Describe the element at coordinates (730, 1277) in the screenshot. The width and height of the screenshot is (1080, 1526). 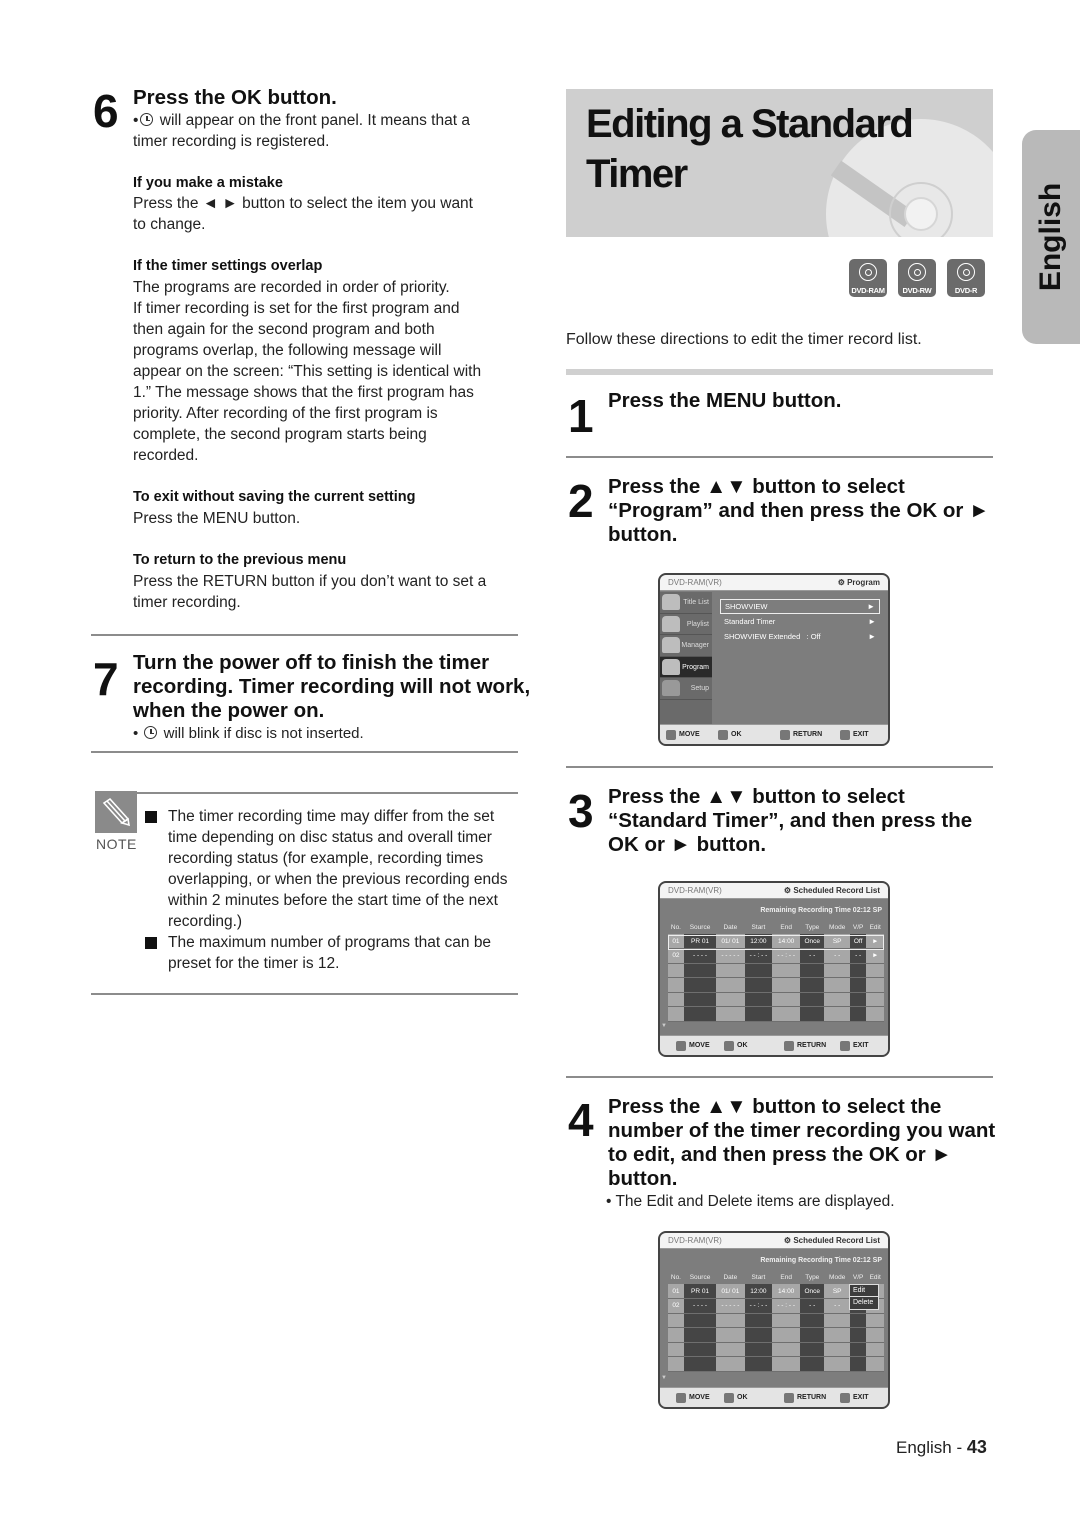
I see `col-date: Date` at that location.